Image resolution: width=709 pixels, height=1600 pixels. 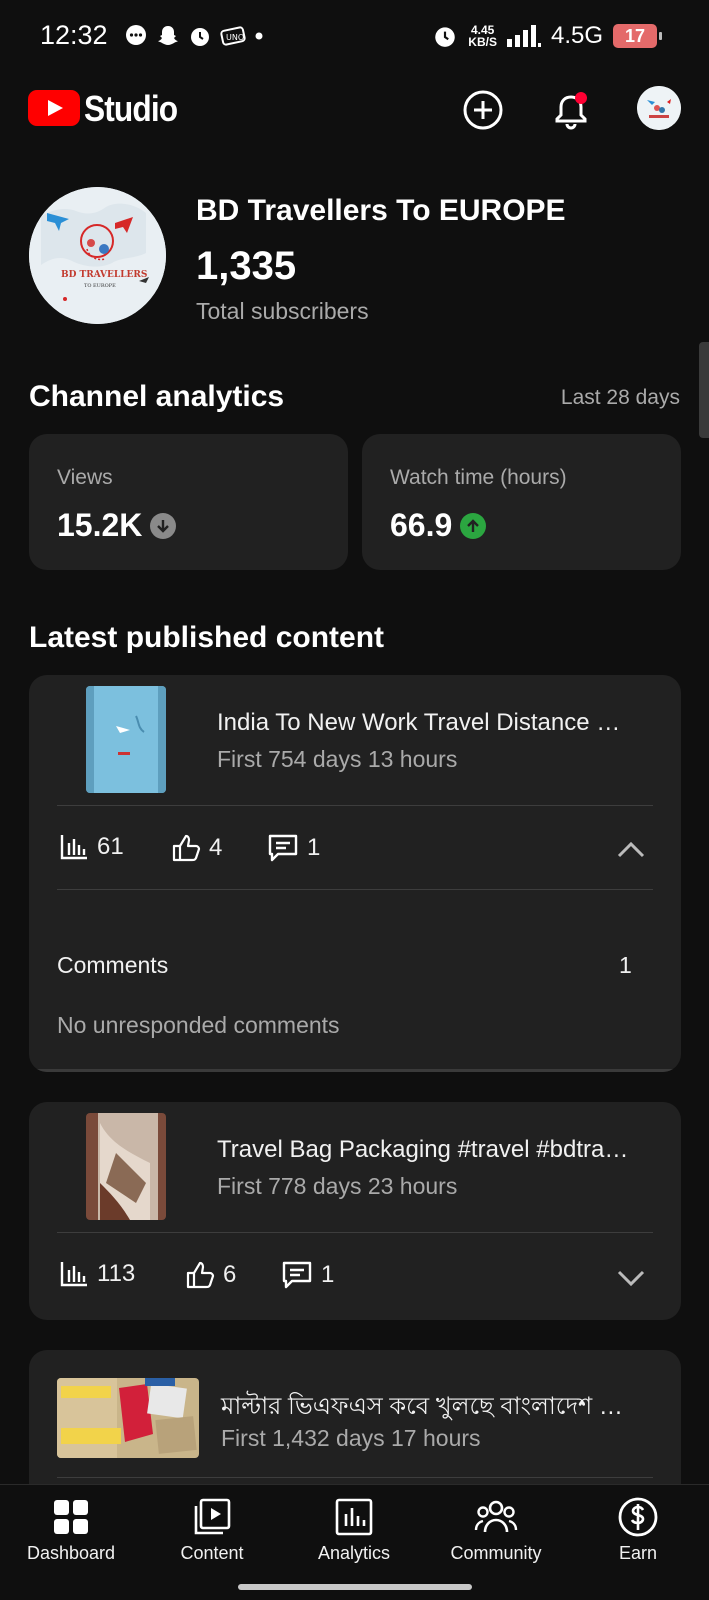 I want to click on likes-stat: 4, so click(x=196, y=848).